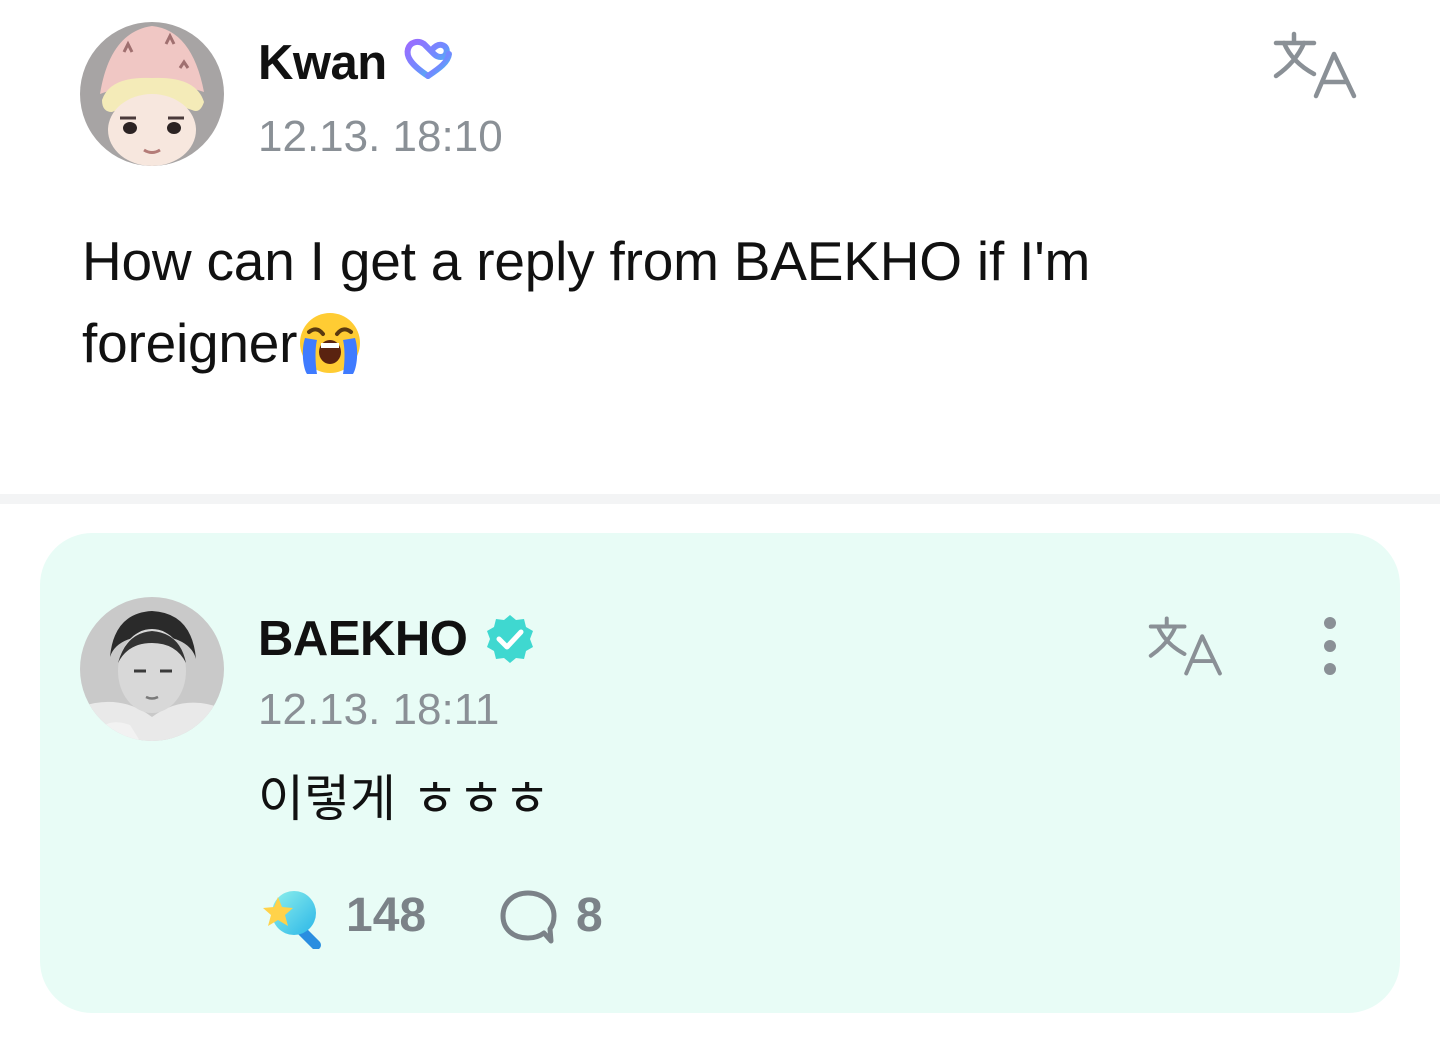  Describe the element at coordinates (510, 639) in the screenshot. I see `verified-check-icon` at that location.